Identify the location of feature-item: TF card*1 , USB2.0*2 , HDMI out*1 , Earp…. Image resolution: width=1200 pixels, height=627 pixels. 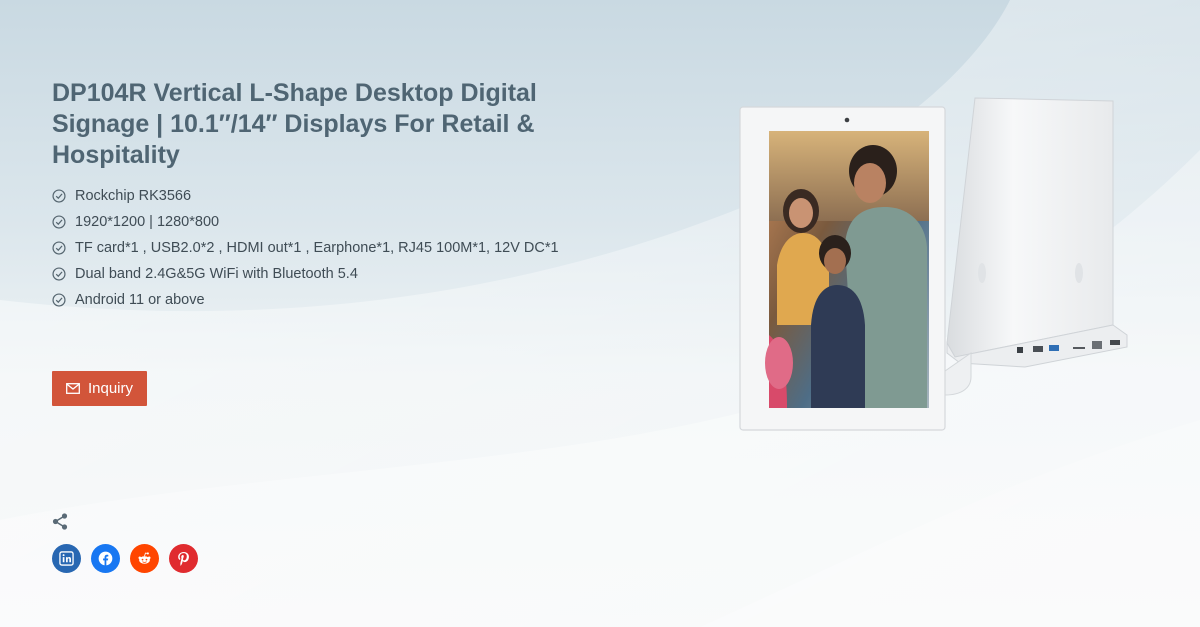
(305, 248).